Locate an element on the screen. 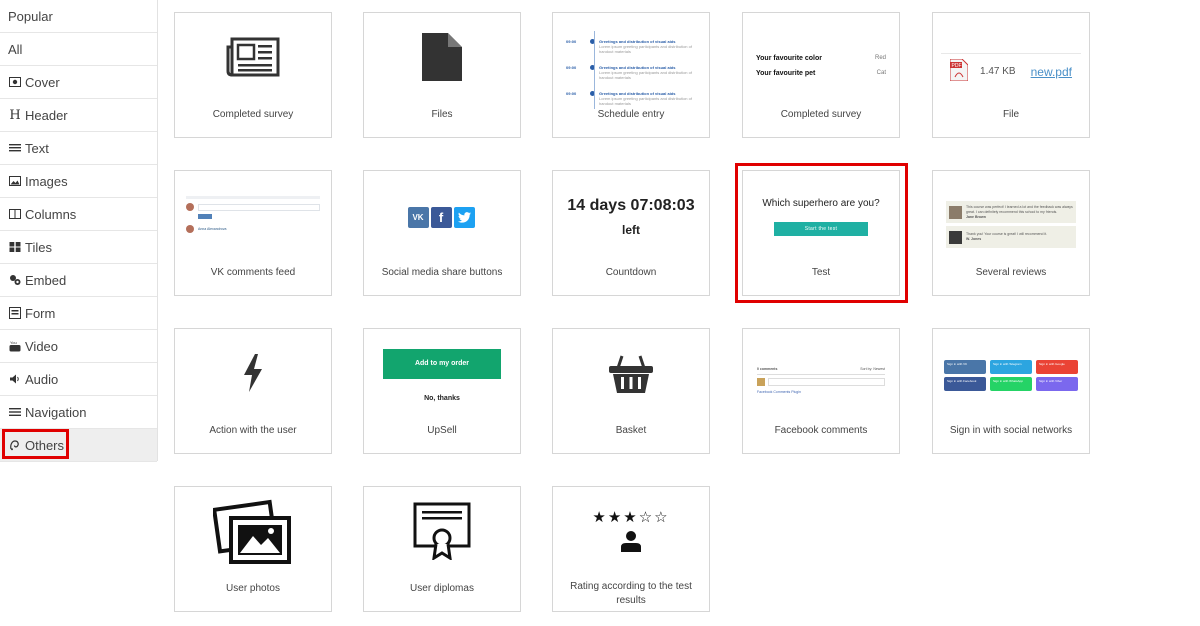  signin-telegram-button: Sign in with Telegram is located at coordinates (1011, 366).